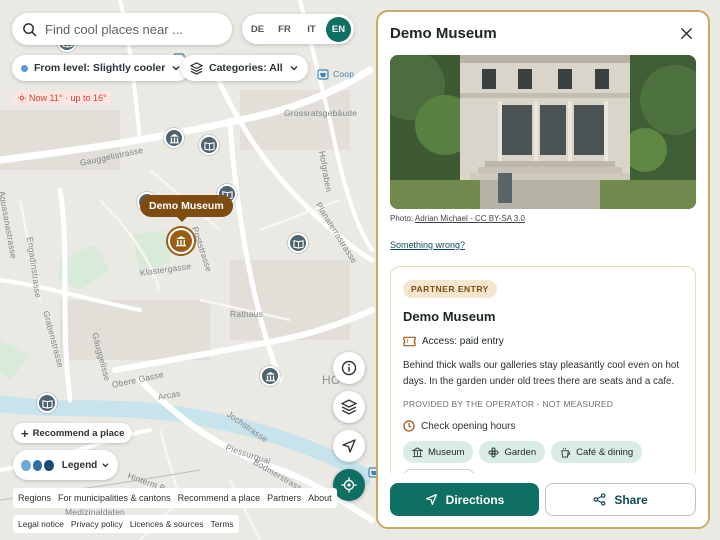  Describe the element at coordinates (30, 29) in the screenshot. I see `search-icon` at that location.